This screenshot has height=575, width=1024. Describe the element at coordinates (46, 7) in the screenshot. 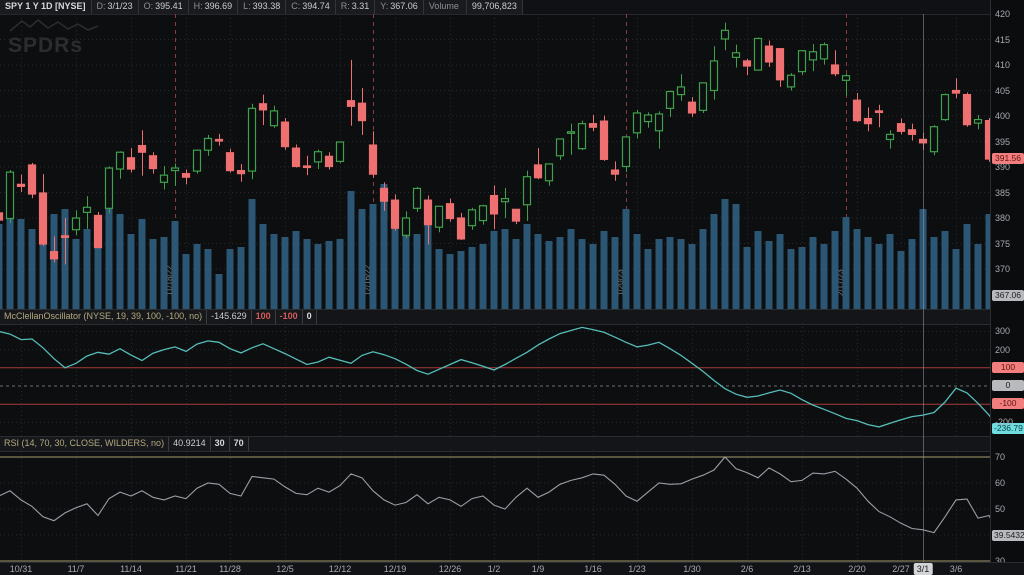

I see `symbol-info: SPY 1 Y 1D [NYSE]` at that location.